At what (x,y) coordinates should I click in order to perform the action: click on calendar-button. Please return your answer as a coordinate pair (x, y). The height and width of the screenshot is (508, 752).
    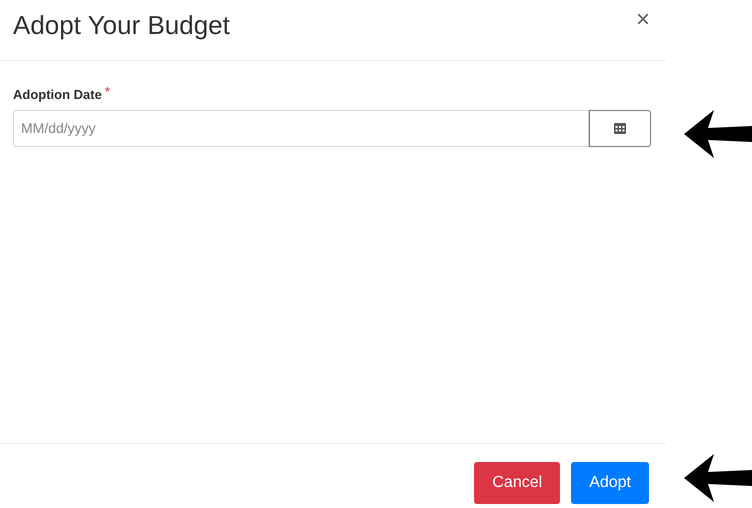
    Looking at the image, I should click on (620, 128).